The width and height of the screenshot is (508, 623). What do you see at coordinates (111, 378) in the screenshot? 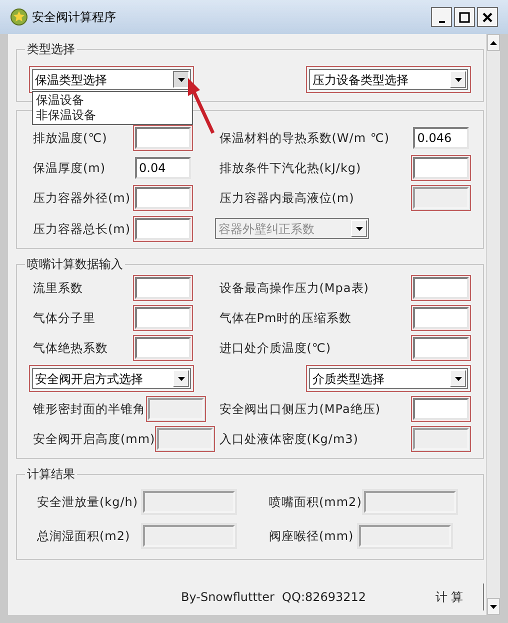
I see `dropdown: 安全阀开启方式选择` at bounding box center [111, 378].